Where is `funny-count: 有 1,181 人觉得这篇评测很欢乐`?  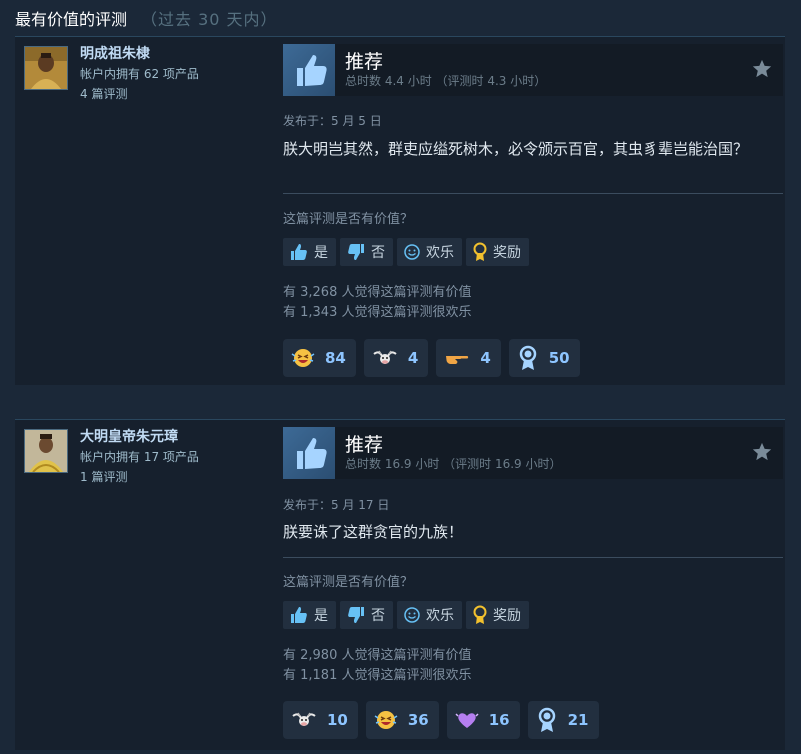
funny-count: 有 1,181 人觉得这篇评测很欢乐 is located at coordinates (377, 675).